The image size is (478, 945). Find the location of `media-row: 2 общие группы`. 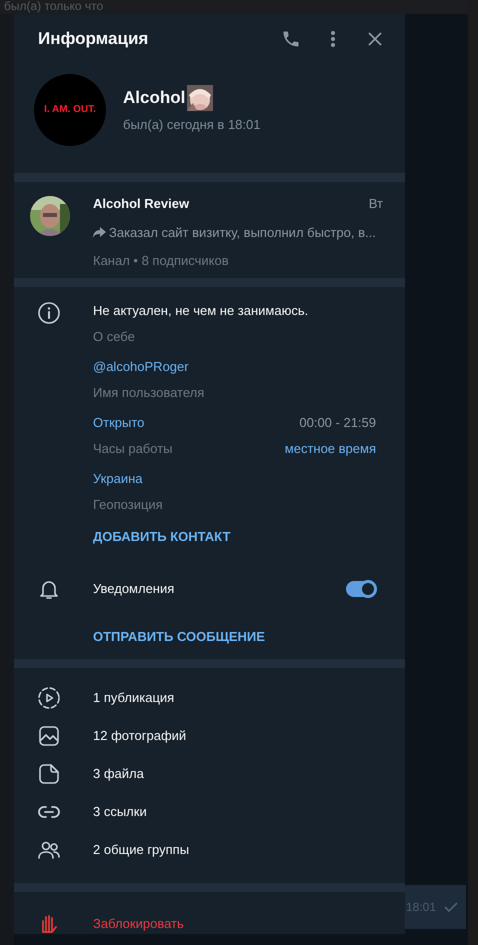

media-row: 2 общие группы is located at coordinates (221, 850).